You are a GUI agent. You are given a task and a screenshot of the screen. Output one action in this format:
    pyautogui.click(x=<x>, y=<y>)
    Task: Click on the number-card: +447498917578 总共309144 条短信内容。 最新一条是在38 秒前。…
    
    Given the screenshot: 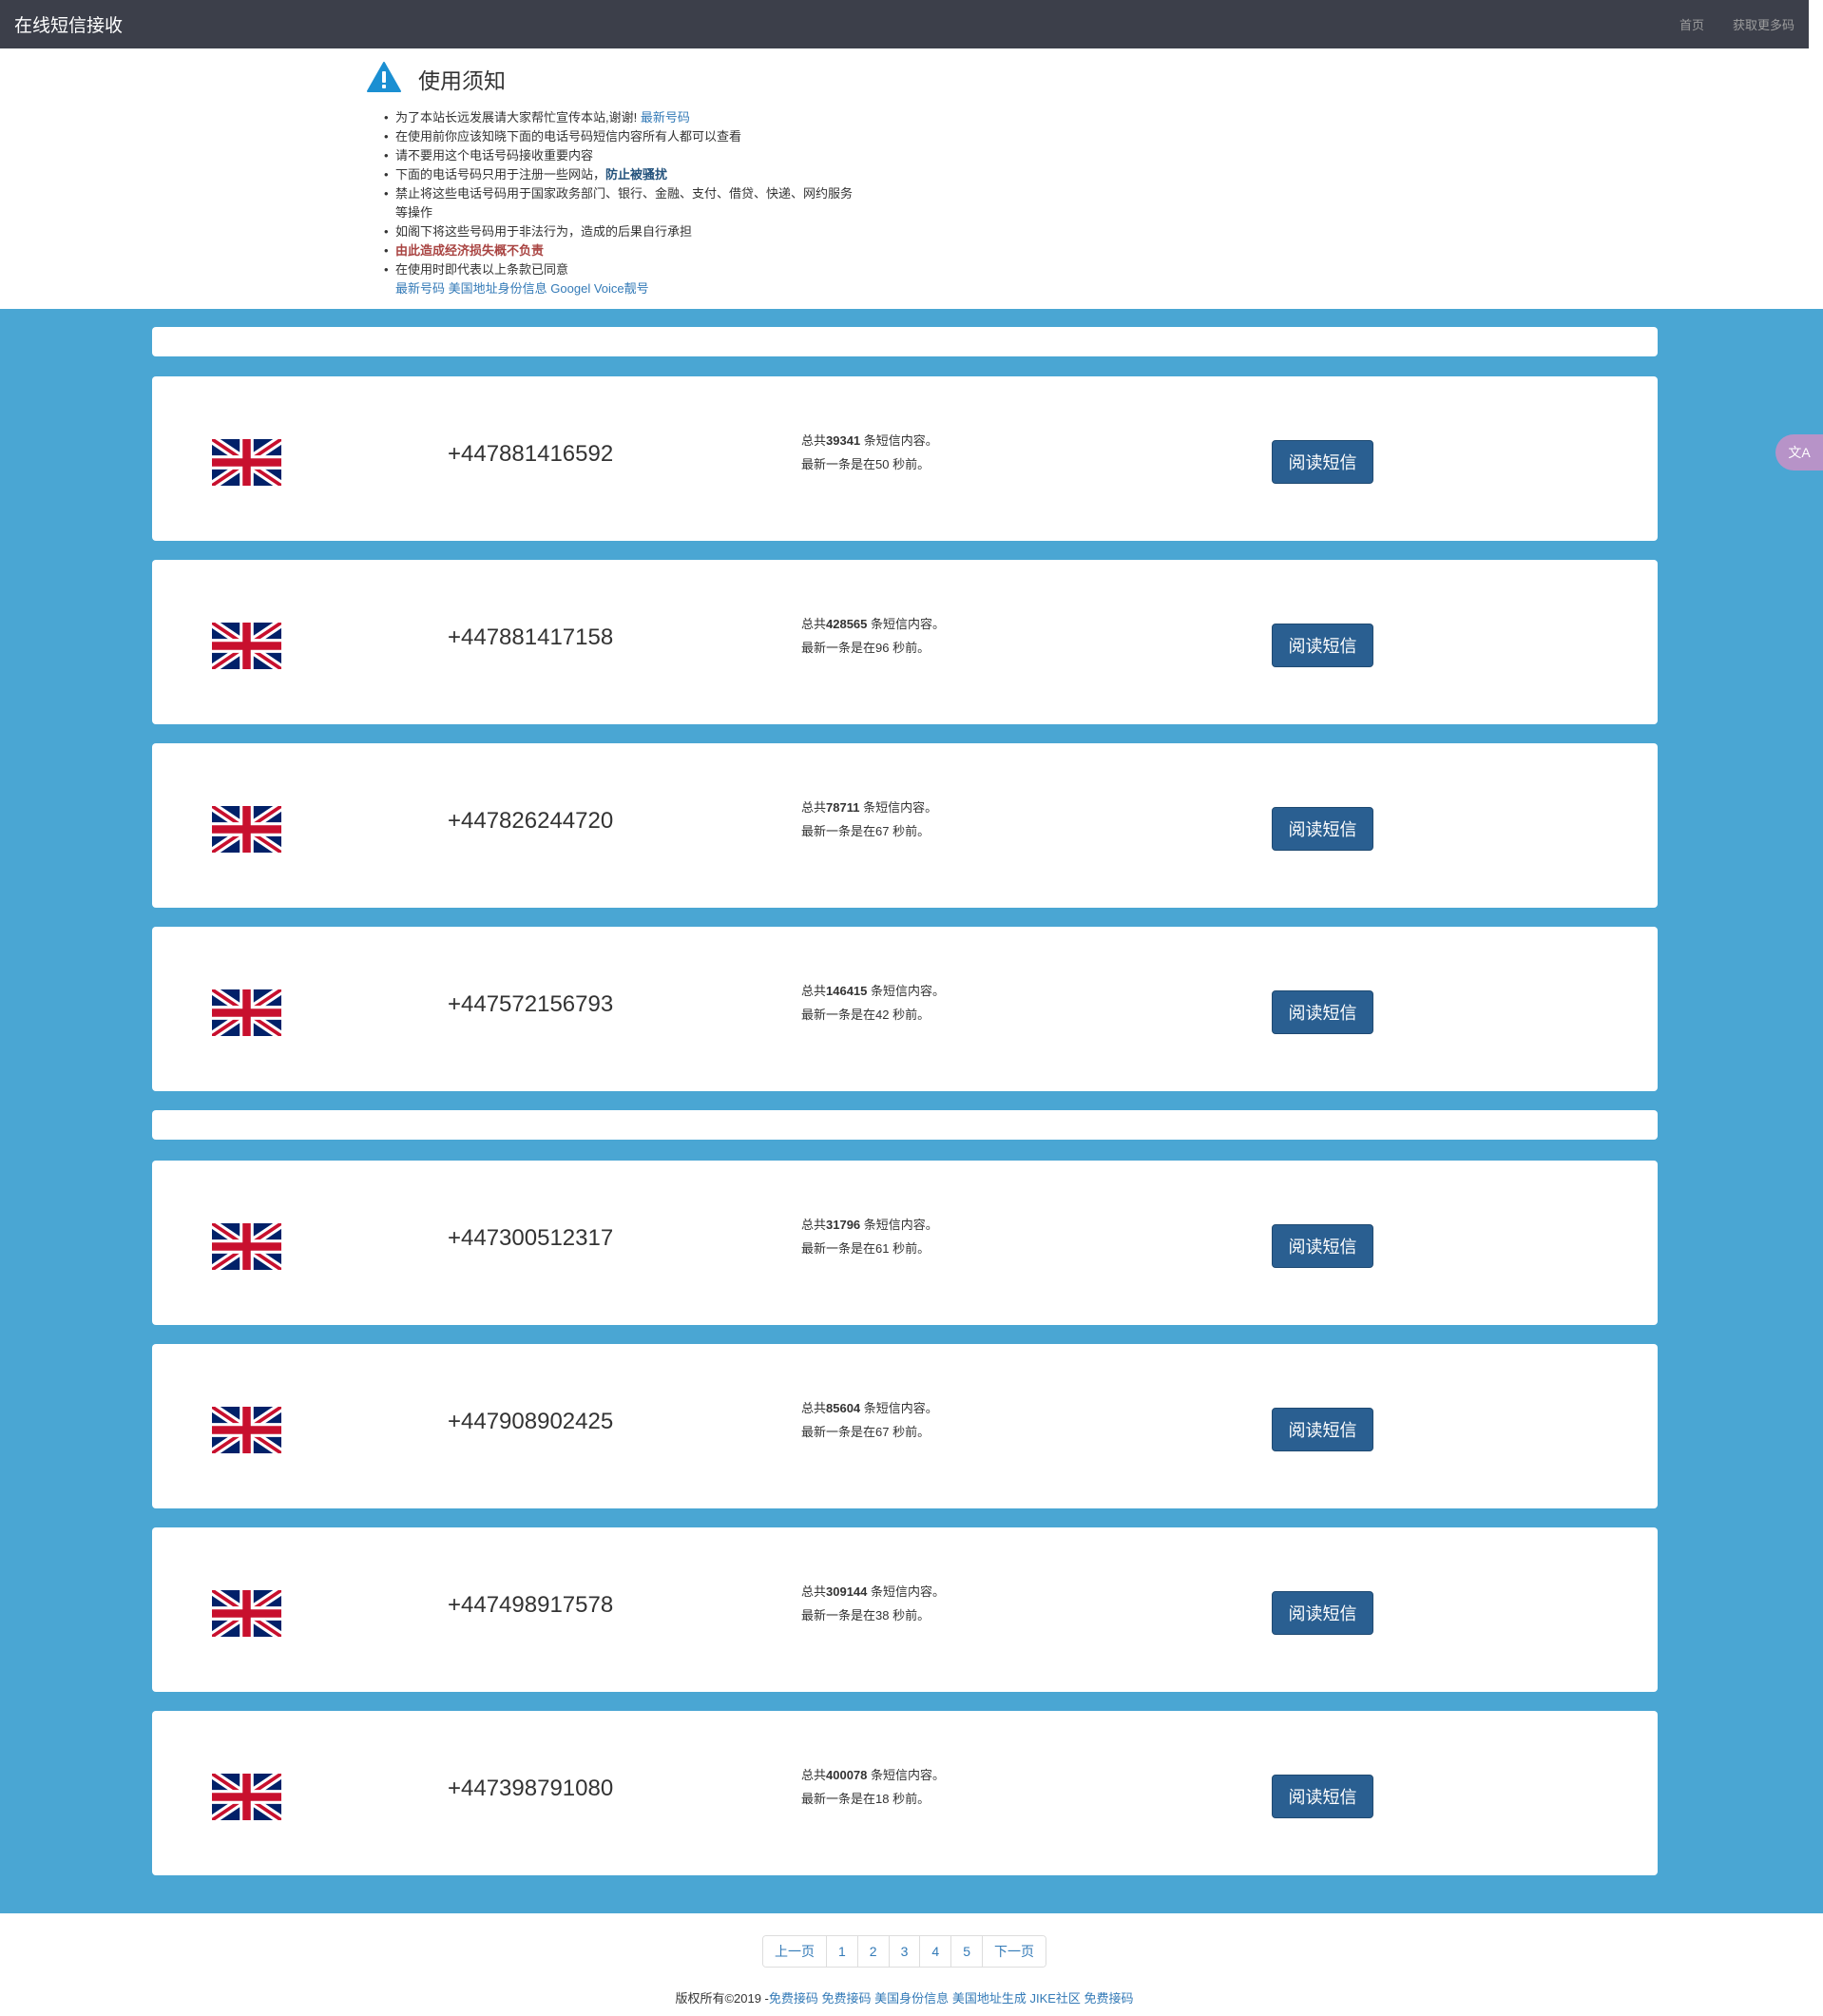 What is the action you would take?
    pyautogui.click(x=905, y=1609)
    